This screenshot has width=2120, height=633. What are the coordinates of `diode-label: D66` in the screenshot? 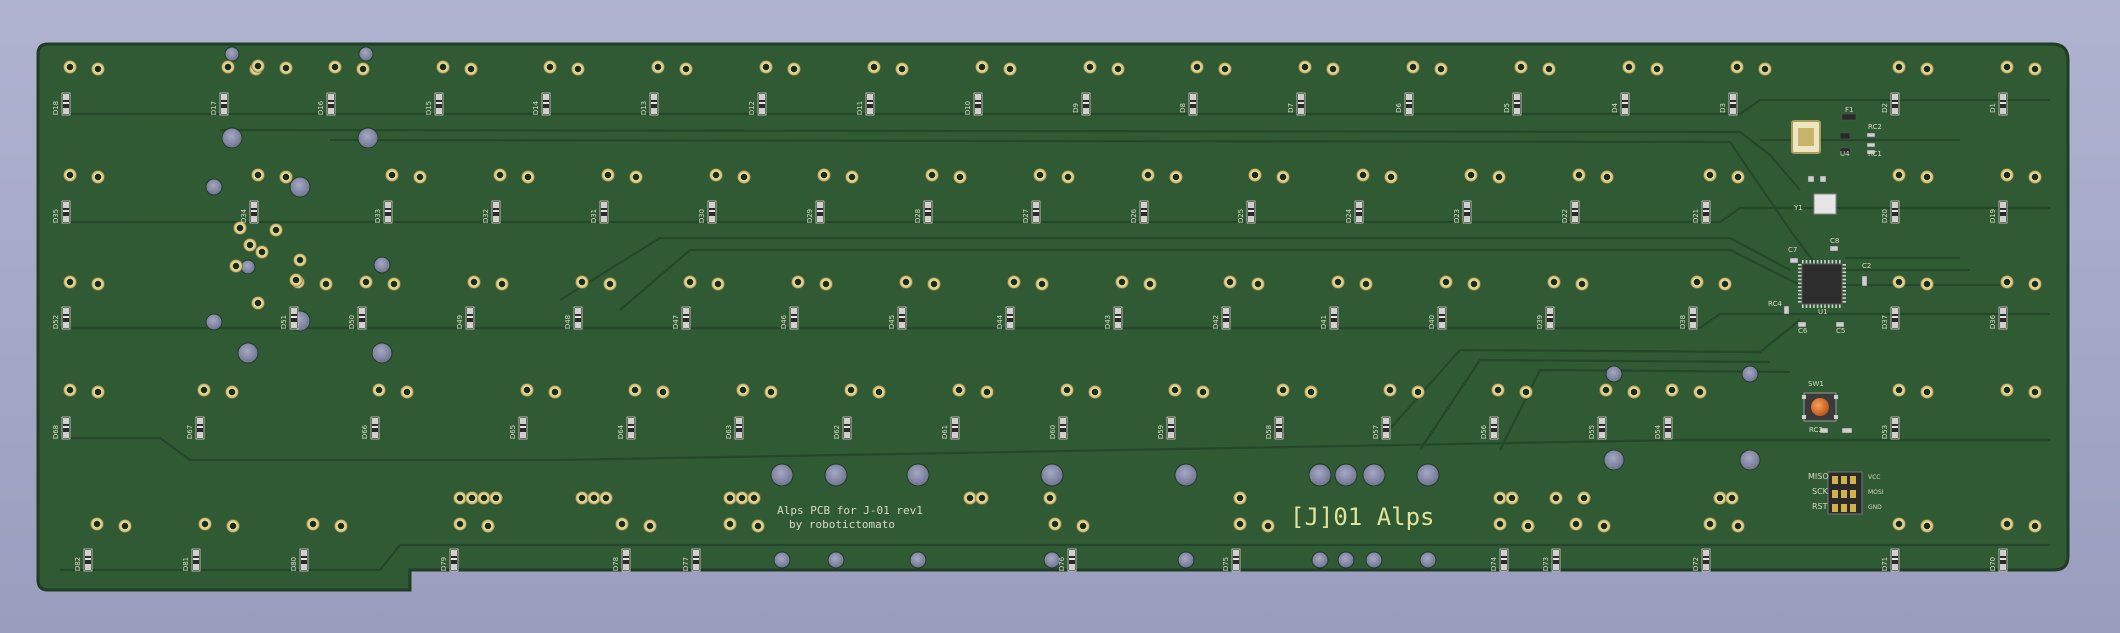 It's located at (365, 431).